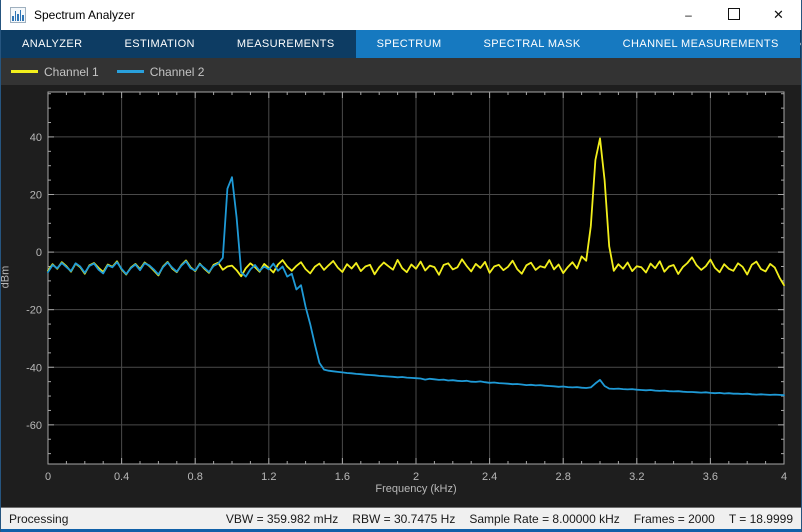  I want to click on legend-label: Channel 1, so click(71, 71).